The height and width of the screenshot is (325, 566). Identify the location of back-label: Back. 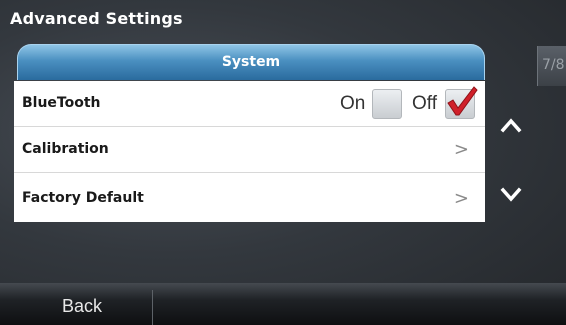
(82, 306).